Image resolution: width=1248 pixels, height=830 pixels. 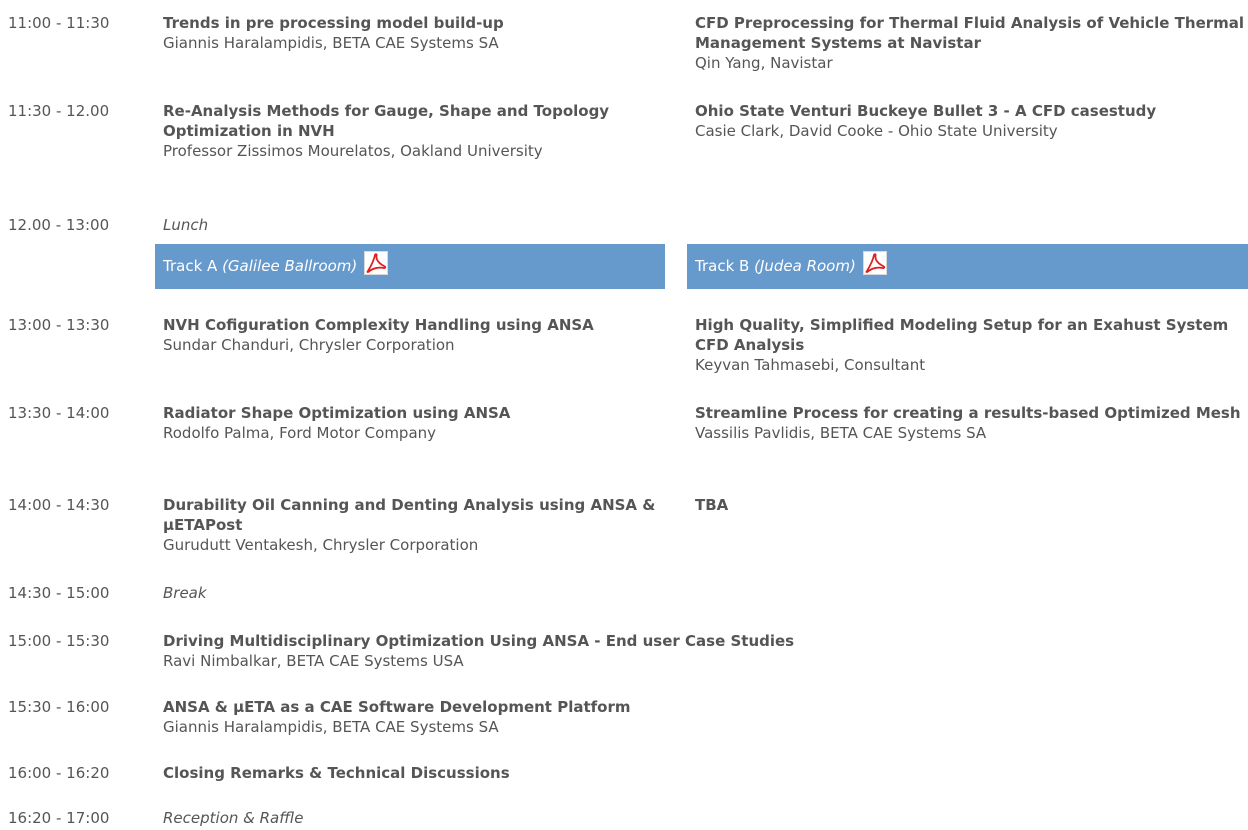 I want to click on session-speaker: Qin Yang, Navistar, so click(x=764, y=63).